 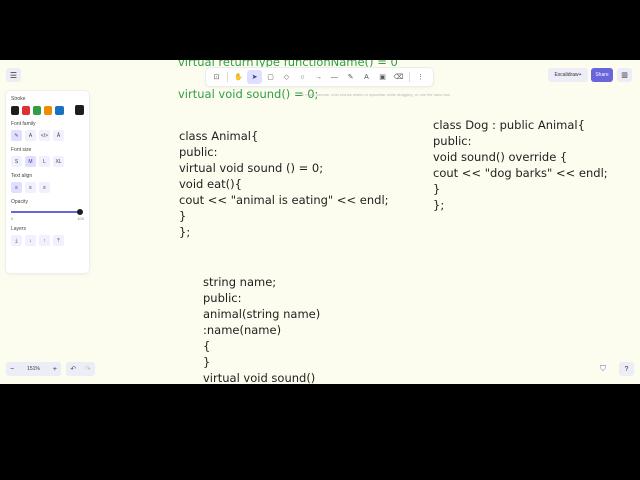 I want to click on text-icon: A, so click(x=366, y=77).